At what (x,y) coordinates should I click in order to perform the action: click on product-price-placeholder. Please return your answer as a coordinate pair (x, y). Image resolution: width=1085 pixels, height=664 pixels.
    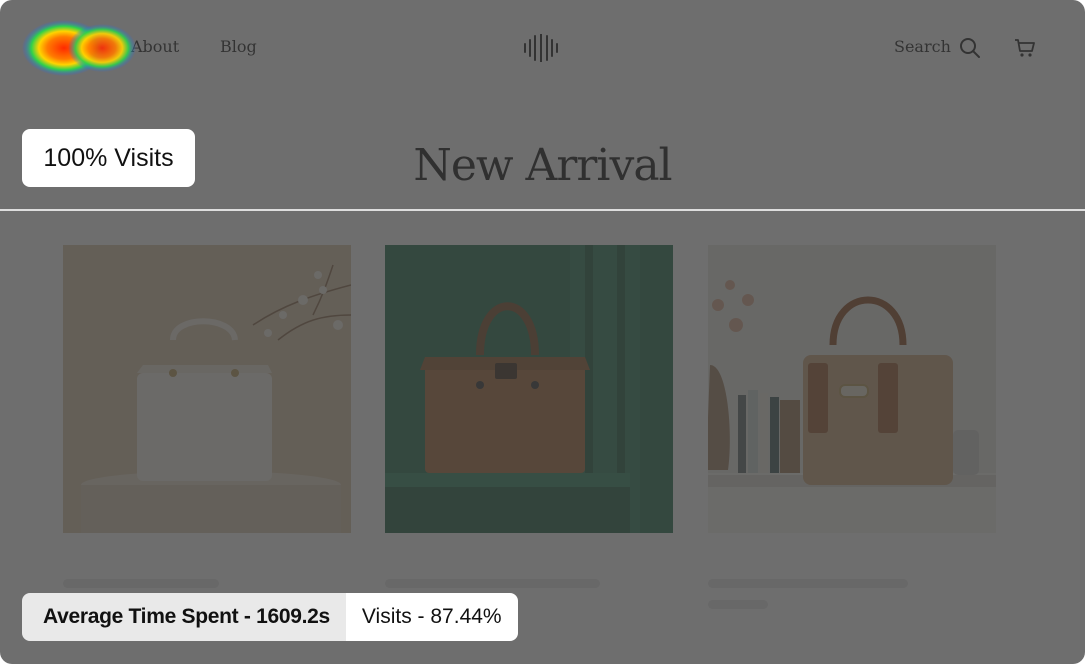
    Looking at the image, I should click on (738, 604).